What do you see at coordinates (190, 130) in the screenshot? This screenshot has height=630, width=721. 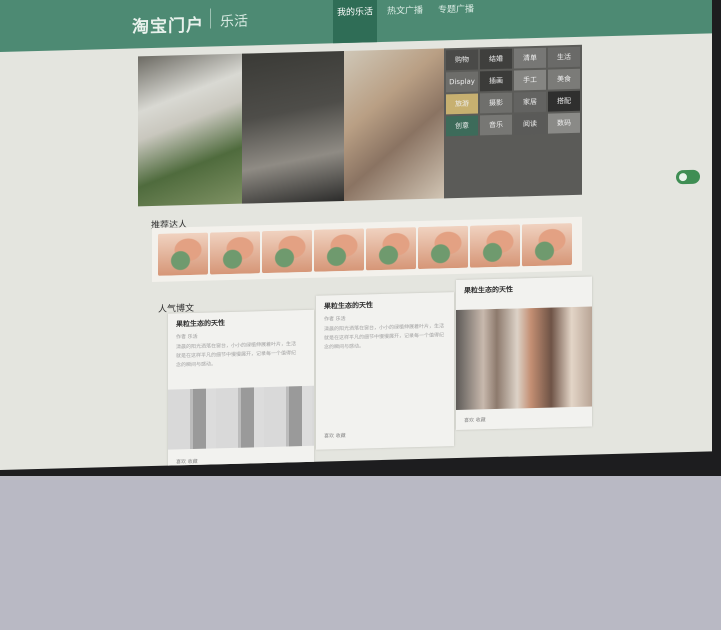 I see `hero-photo-plant` at bounding box center [190, 130].